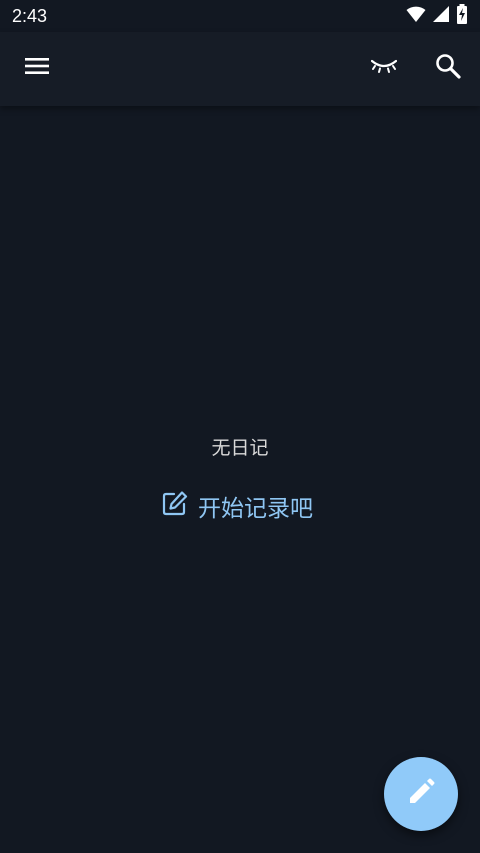 This screenshot has width=480, height=853. Describe the element at coordinates (30, 16) in the screenshot. I see `status-time: 2:43` at that location.